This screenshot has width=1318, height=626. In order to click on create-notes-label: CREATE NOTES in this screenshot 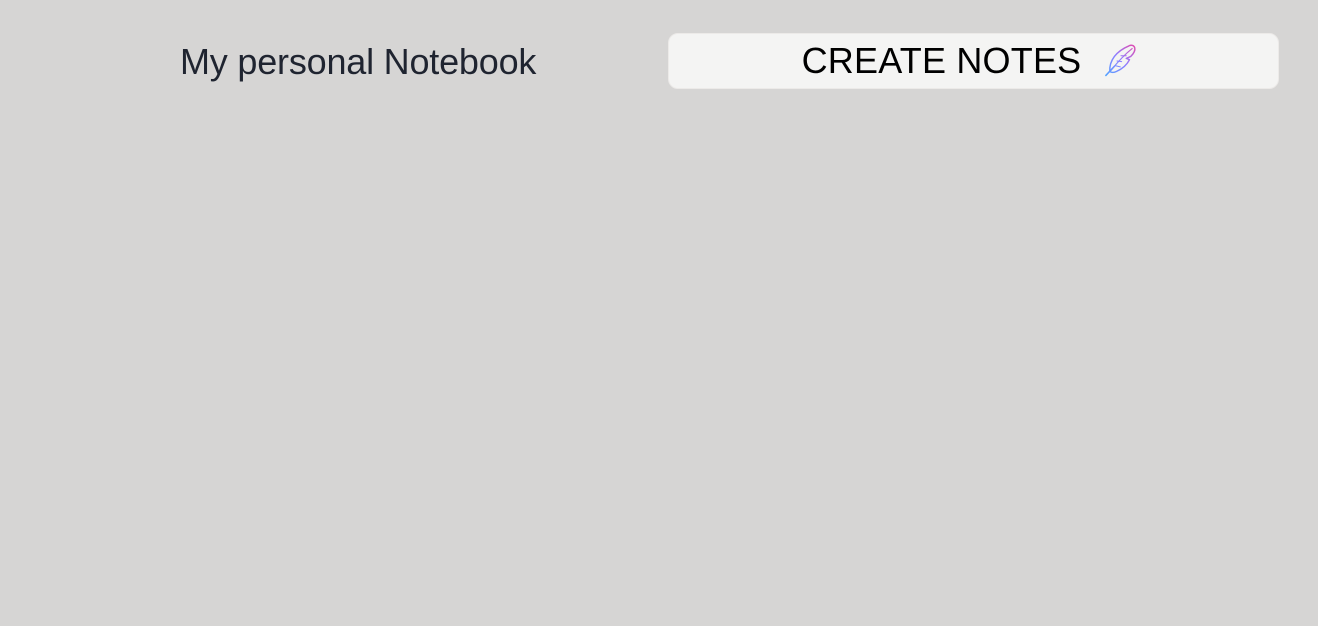, I will do `click(941, 60)`.